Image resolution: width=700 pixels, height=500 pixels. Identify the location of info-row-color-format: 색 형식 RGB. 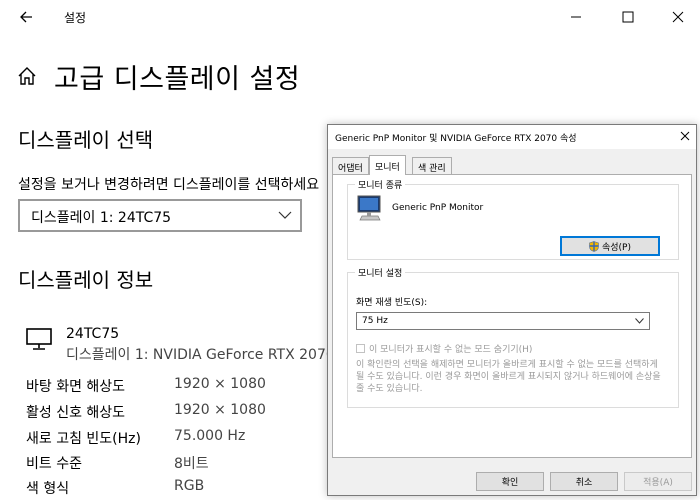
(176, 489).